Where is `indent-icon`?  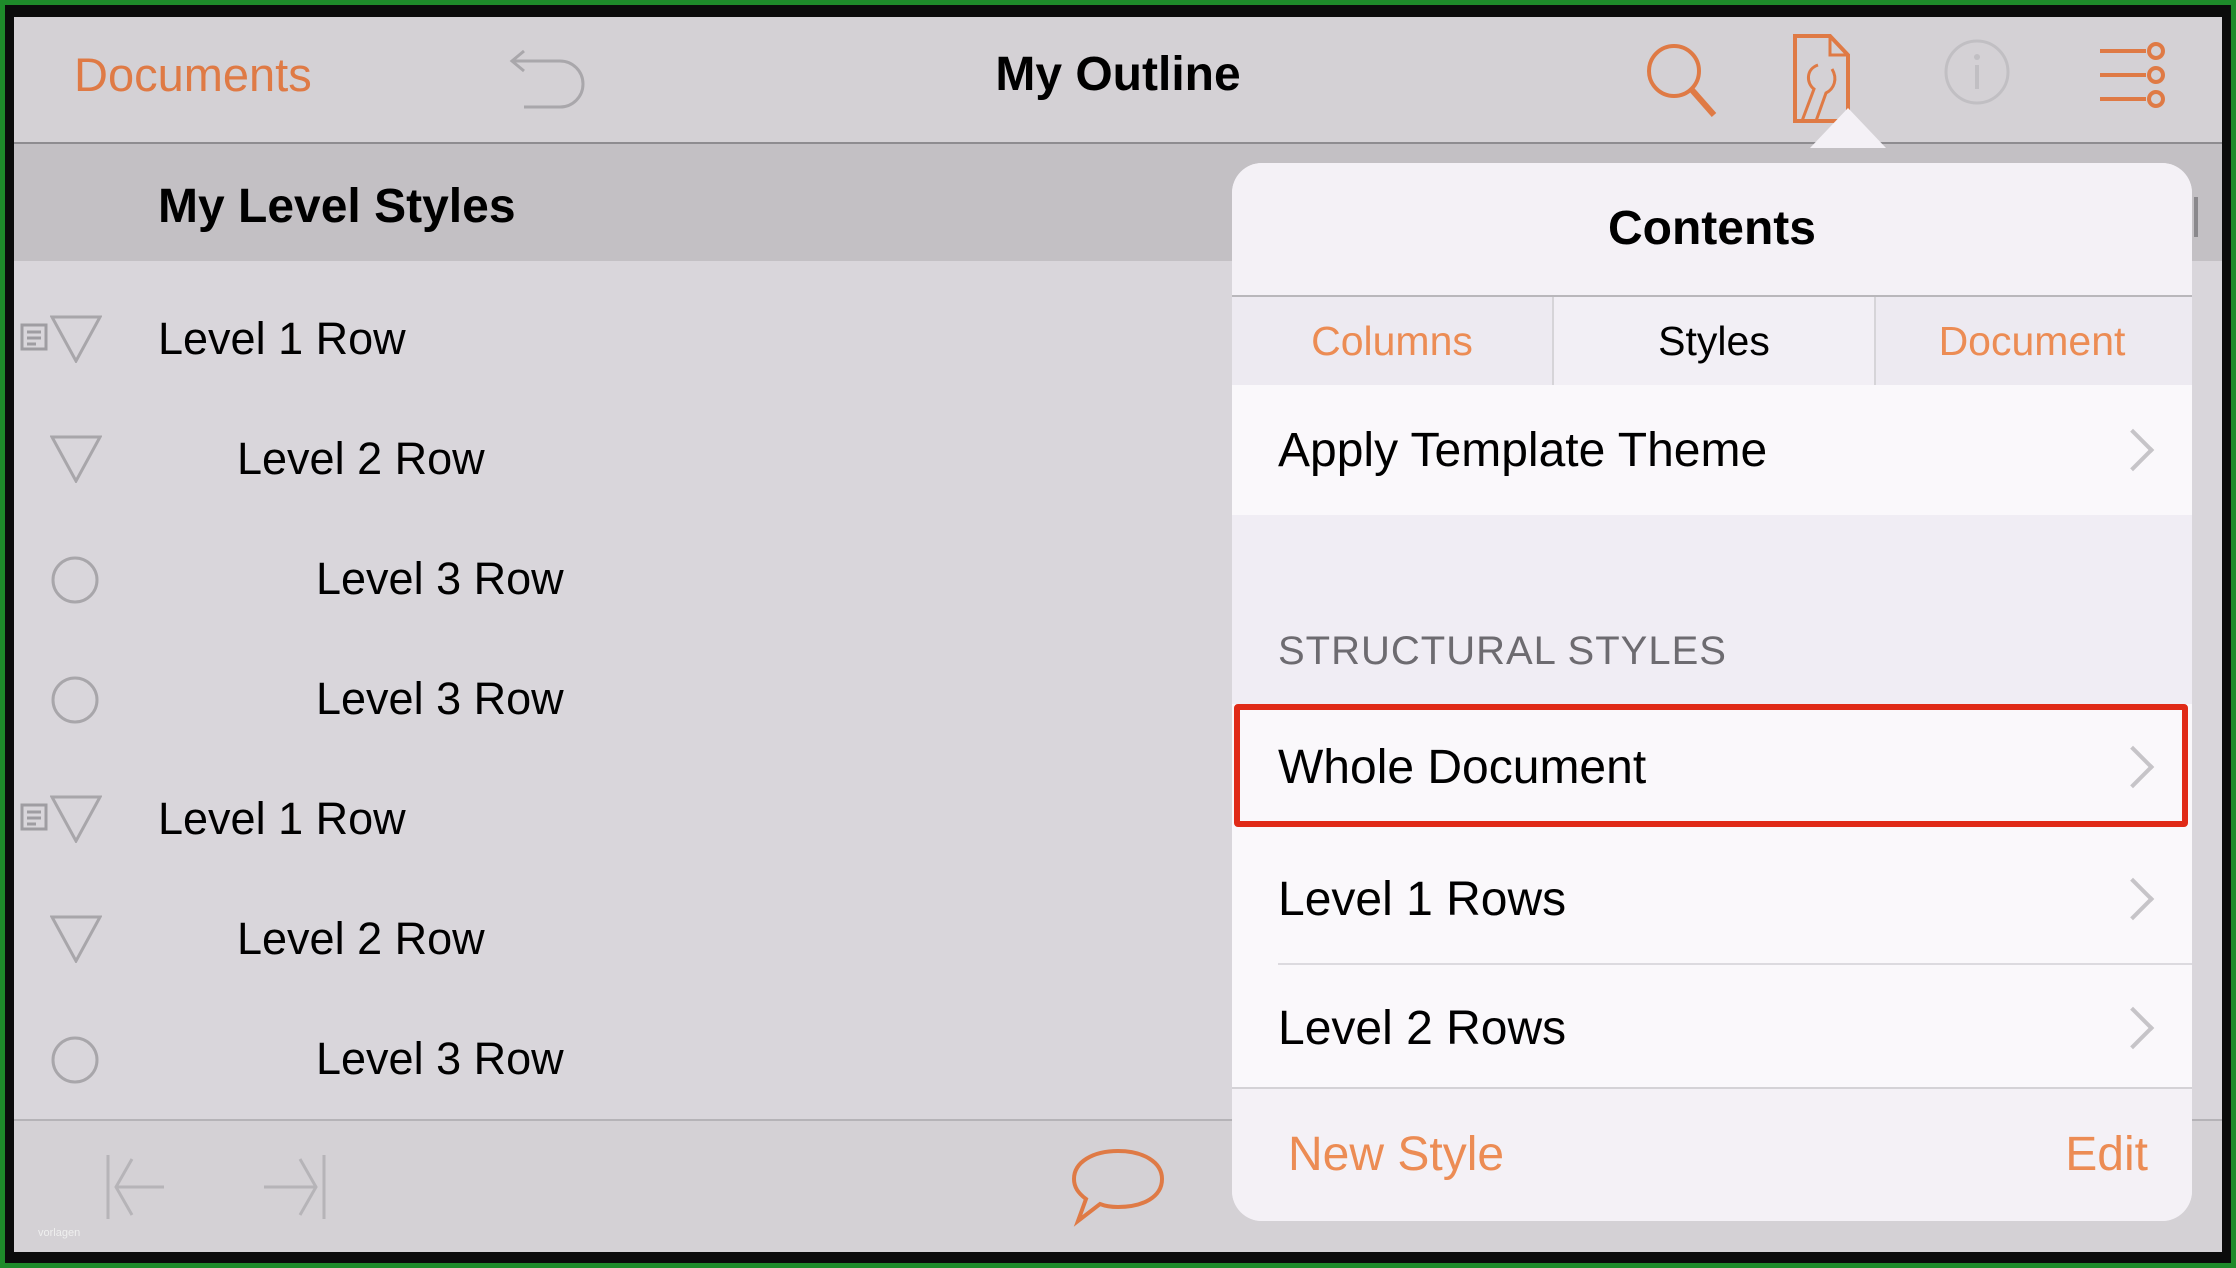
indent-icon is located at coordinates (298, 1189).